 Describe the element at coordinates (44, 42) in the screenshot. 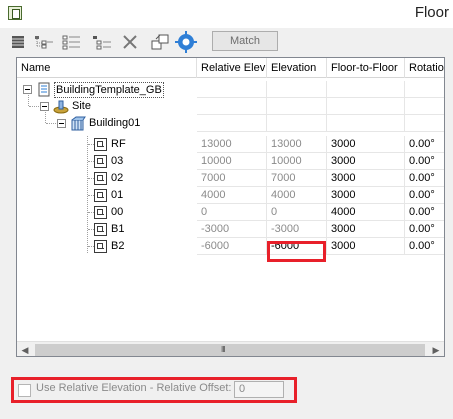

I see `tree-add-icon` at that location.